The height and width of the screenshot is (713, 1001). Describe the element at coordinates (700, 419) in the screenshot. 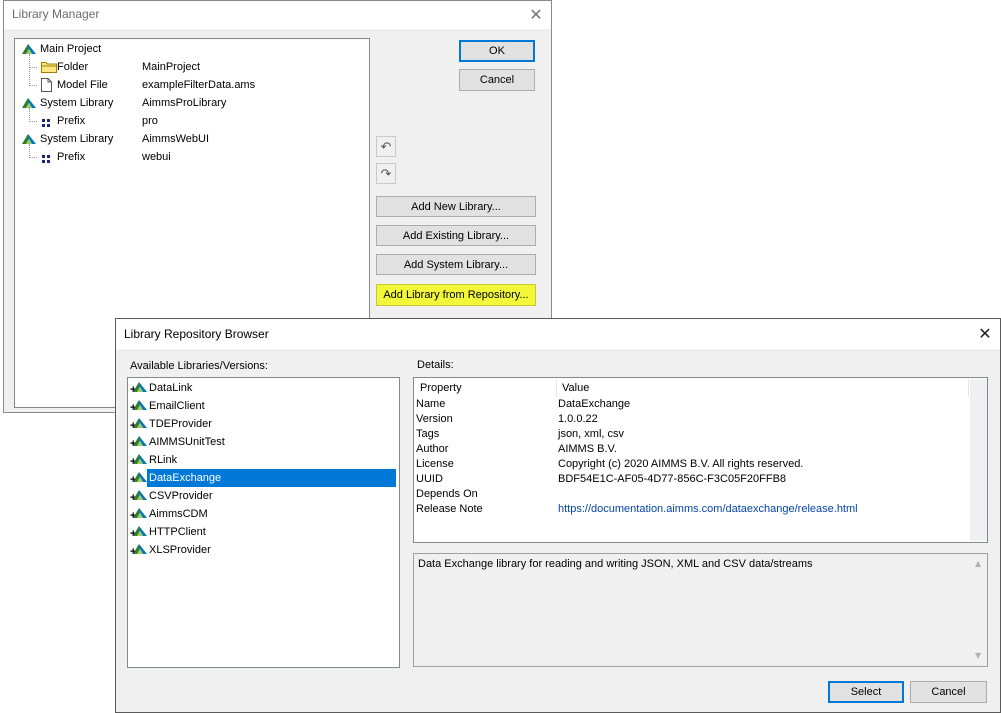

I see `details-row: Version 1.0.0.22` at that location.